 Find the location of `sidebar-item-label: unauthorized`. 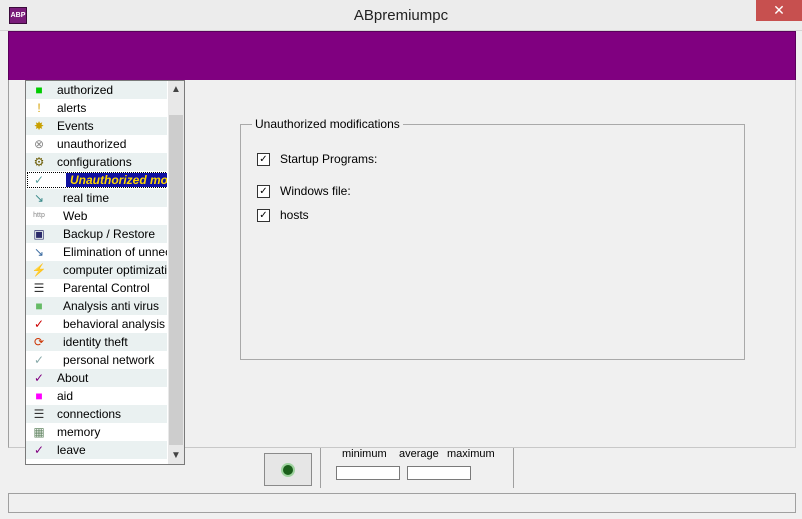

sidebar-item-label: unauthorized is located at coordinates (92, 144).